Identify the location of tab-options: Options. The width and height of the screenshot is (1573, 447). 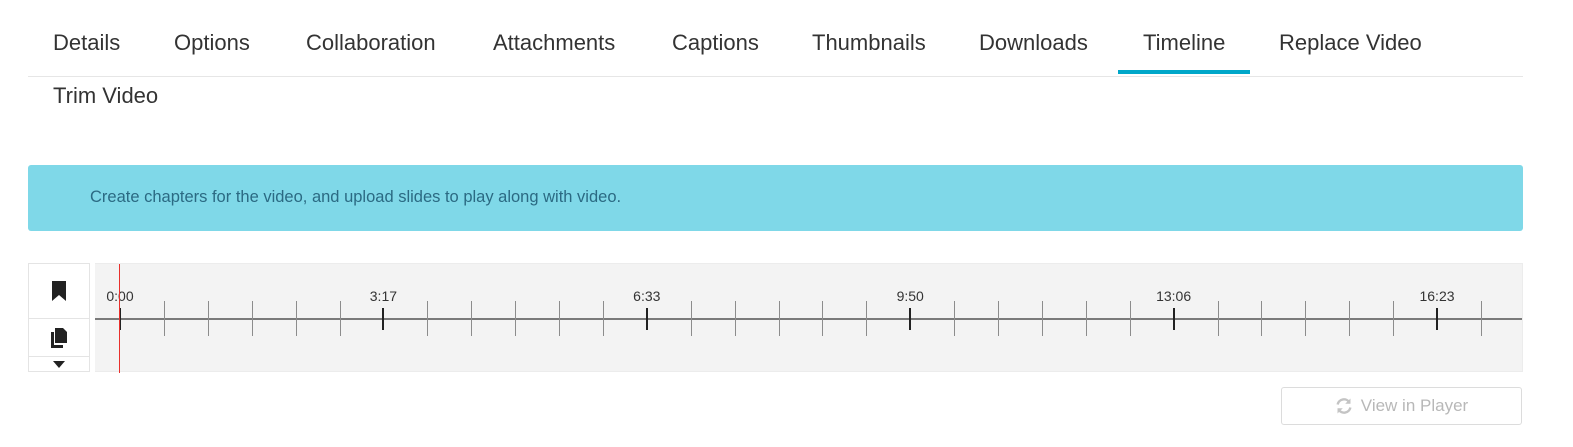
(212, 52).